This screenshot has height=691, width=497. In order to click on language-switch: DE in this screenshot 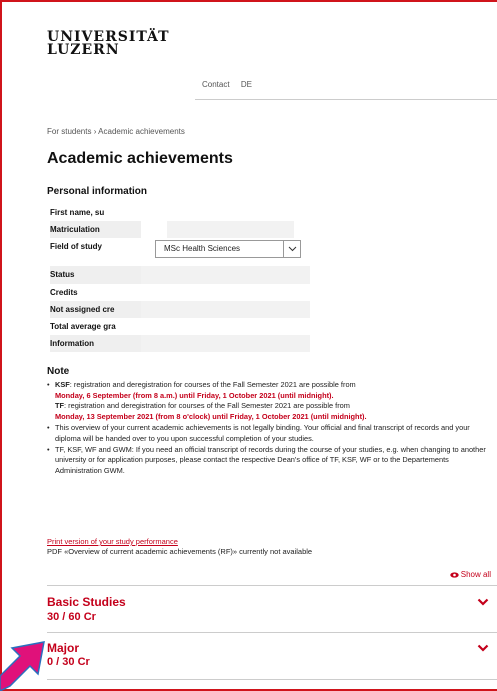, I will do `click(246, 84)`.